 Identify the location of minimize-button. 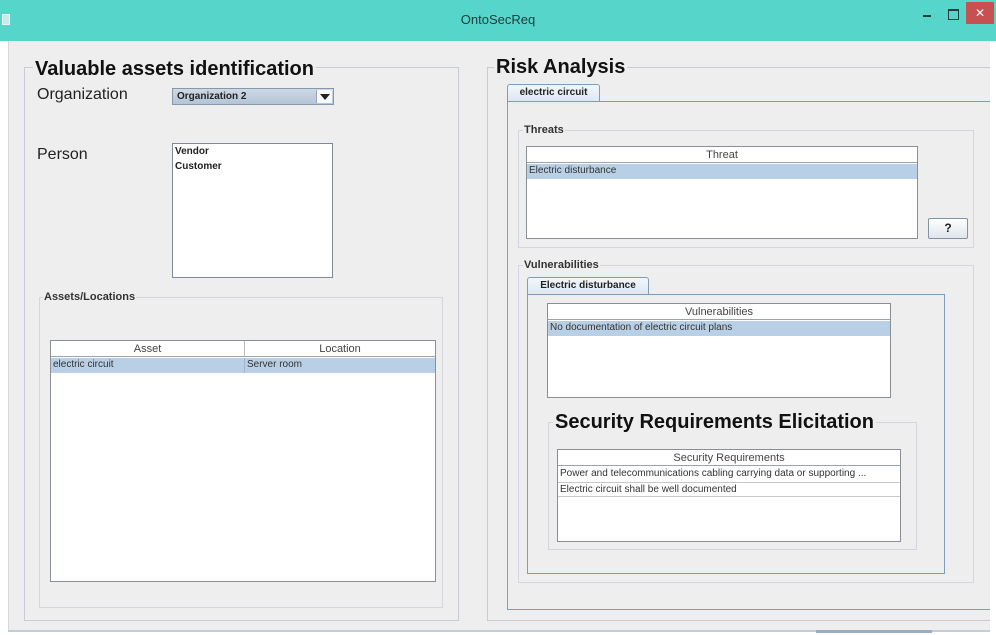
(927, 14).